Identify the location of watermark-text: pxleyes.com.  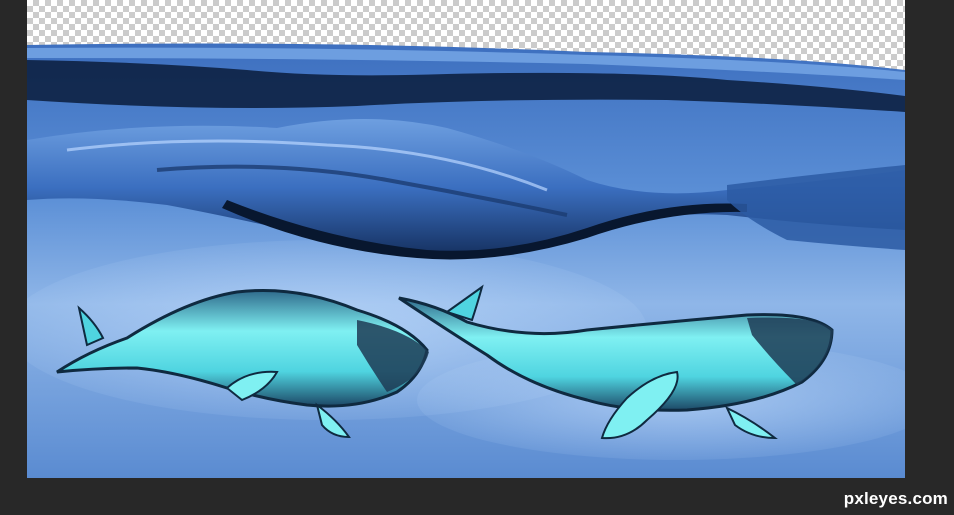
(895, 498).